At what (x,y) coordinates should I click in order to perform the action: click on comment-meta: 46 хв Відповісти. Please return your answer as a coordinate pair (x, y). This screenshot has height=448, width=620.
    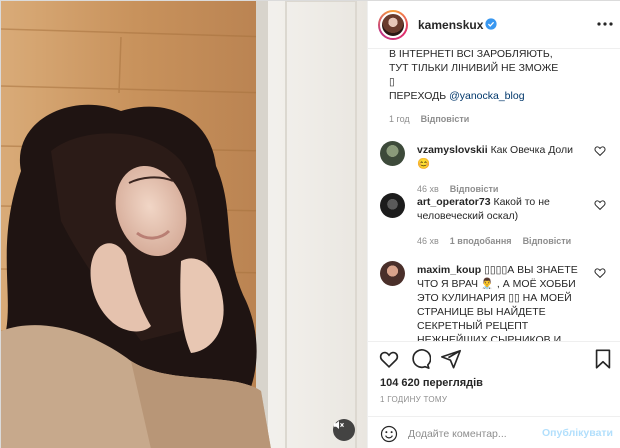
    Looking at the image, I should click on (500, 189).